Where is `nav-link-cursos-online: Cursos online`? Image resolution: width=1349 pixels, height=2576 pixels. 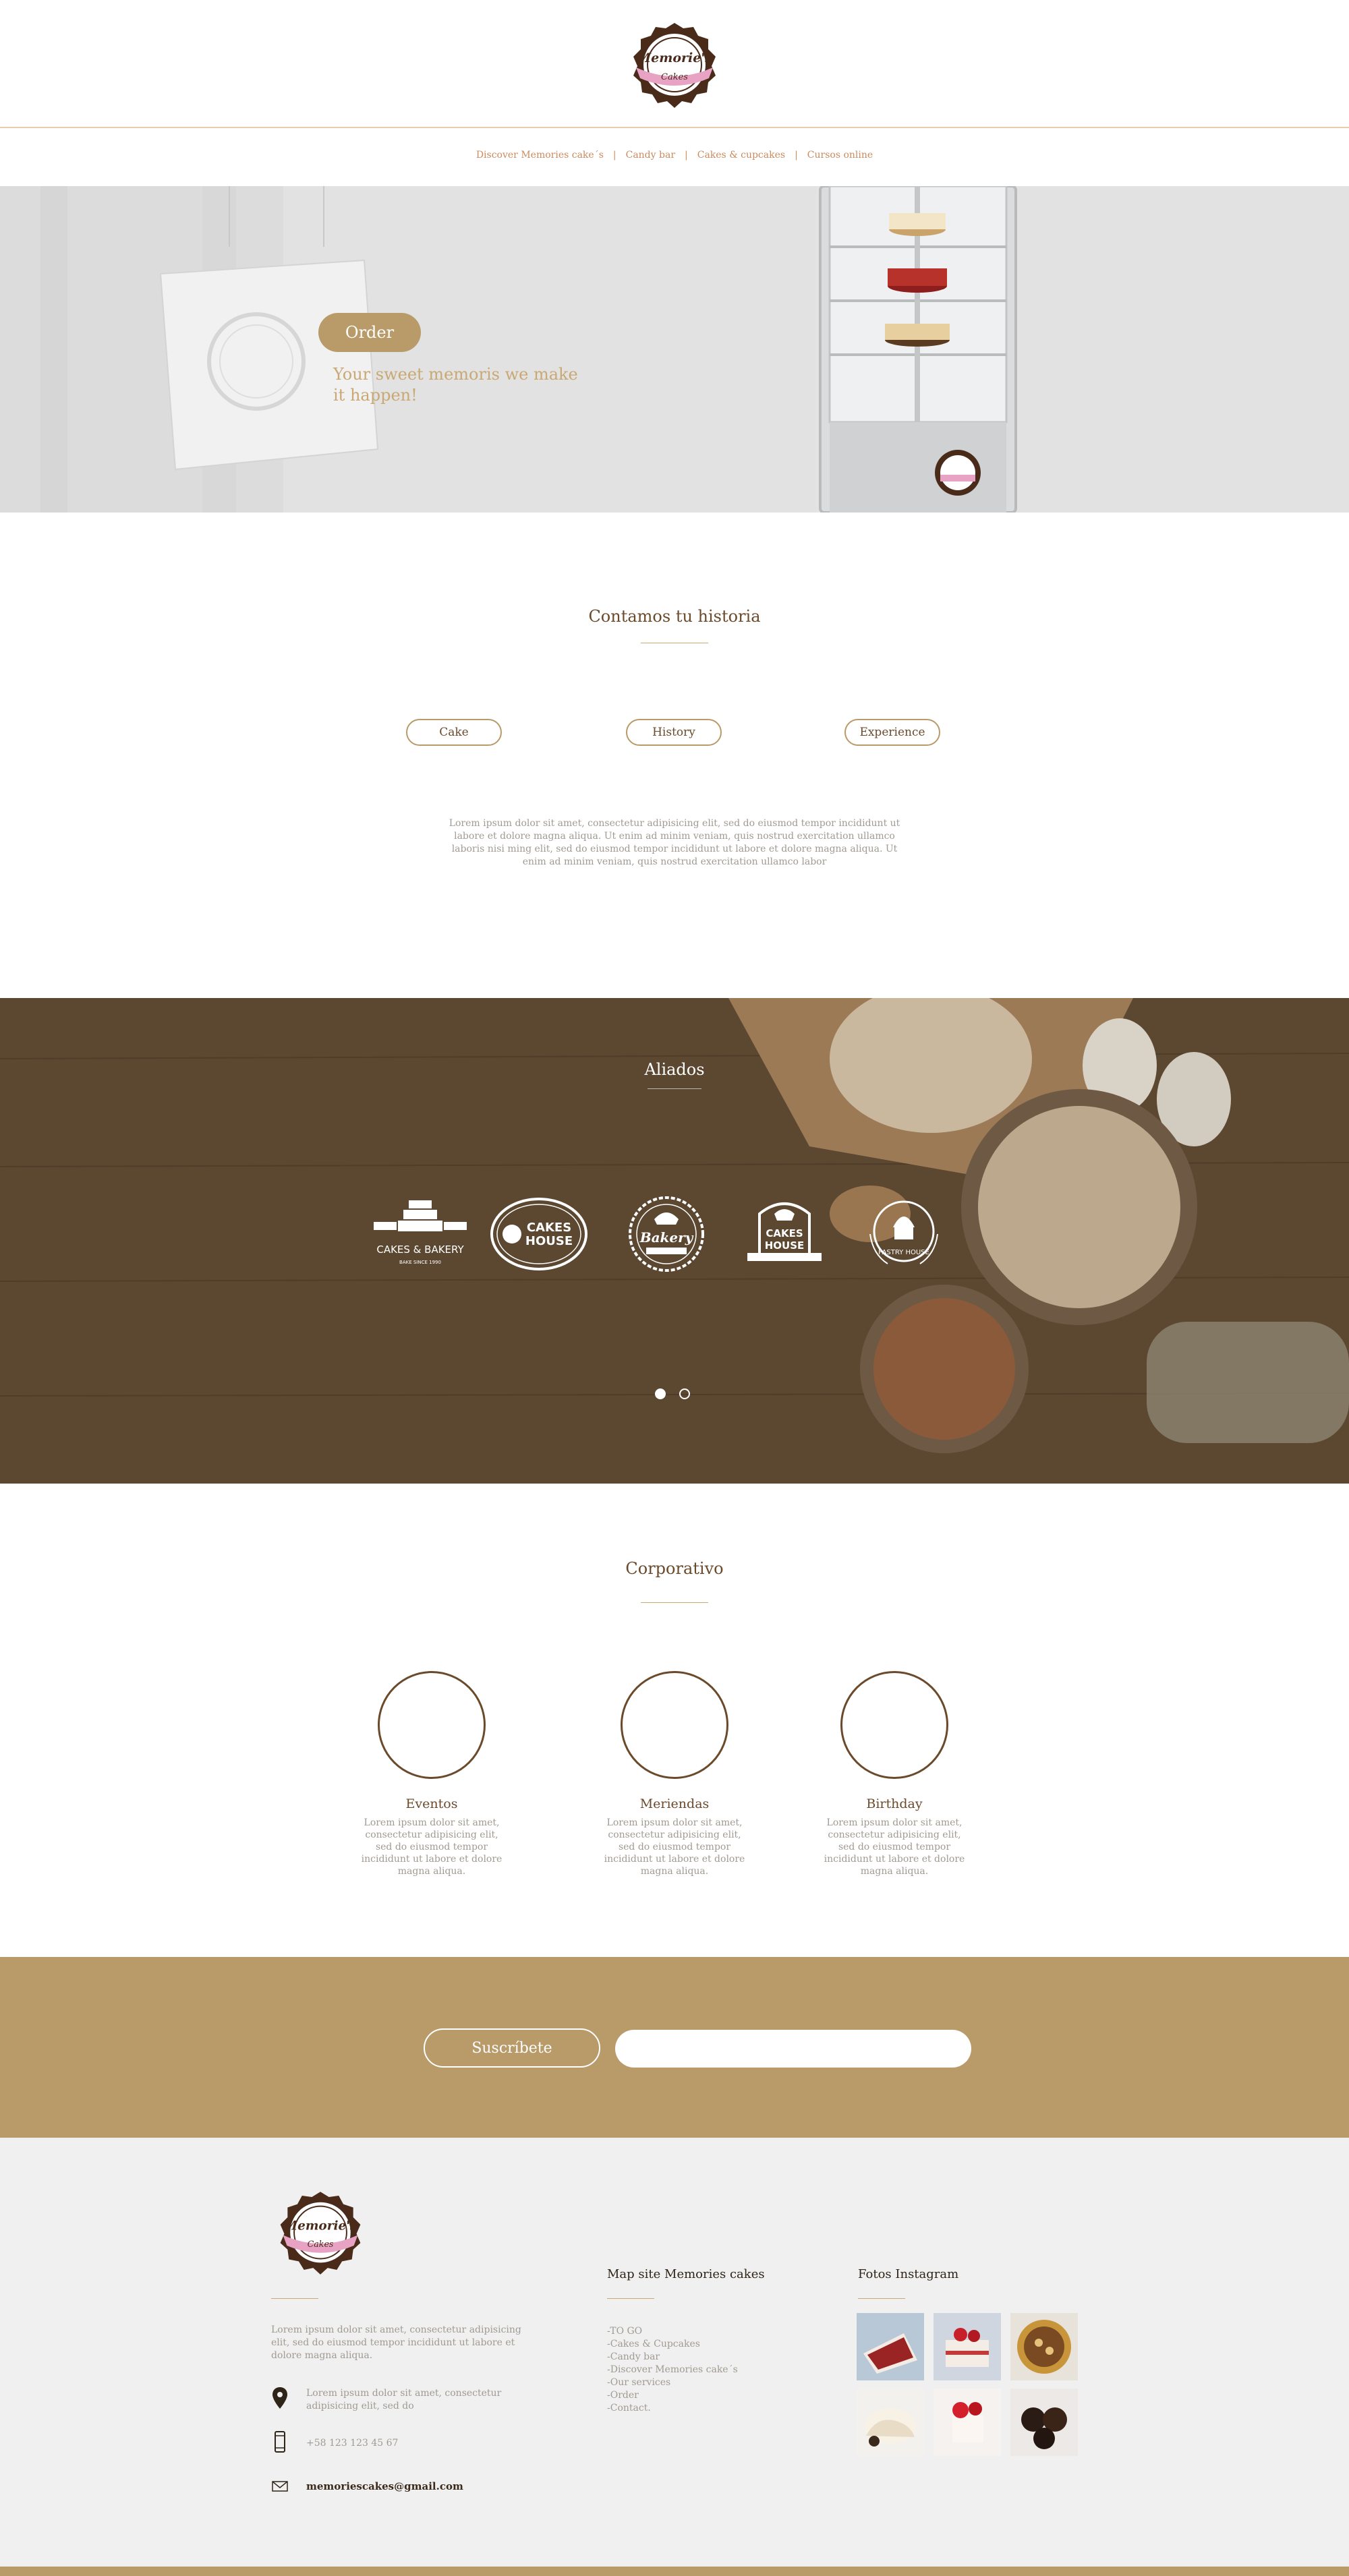
nav-link-cursos-online: Cursos online is located at coordinates (840, 155).